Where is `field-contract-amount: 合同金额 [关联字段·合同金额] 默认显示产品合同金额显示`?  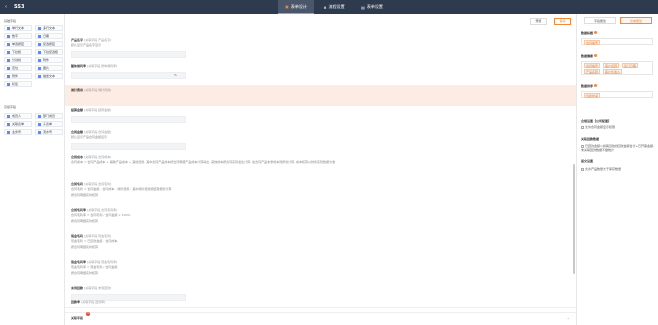 field-contract-amount: 合同金额 [关联字段·合同金额] 默认显示产品合同金额显示 is located at coordinates (91, 134).